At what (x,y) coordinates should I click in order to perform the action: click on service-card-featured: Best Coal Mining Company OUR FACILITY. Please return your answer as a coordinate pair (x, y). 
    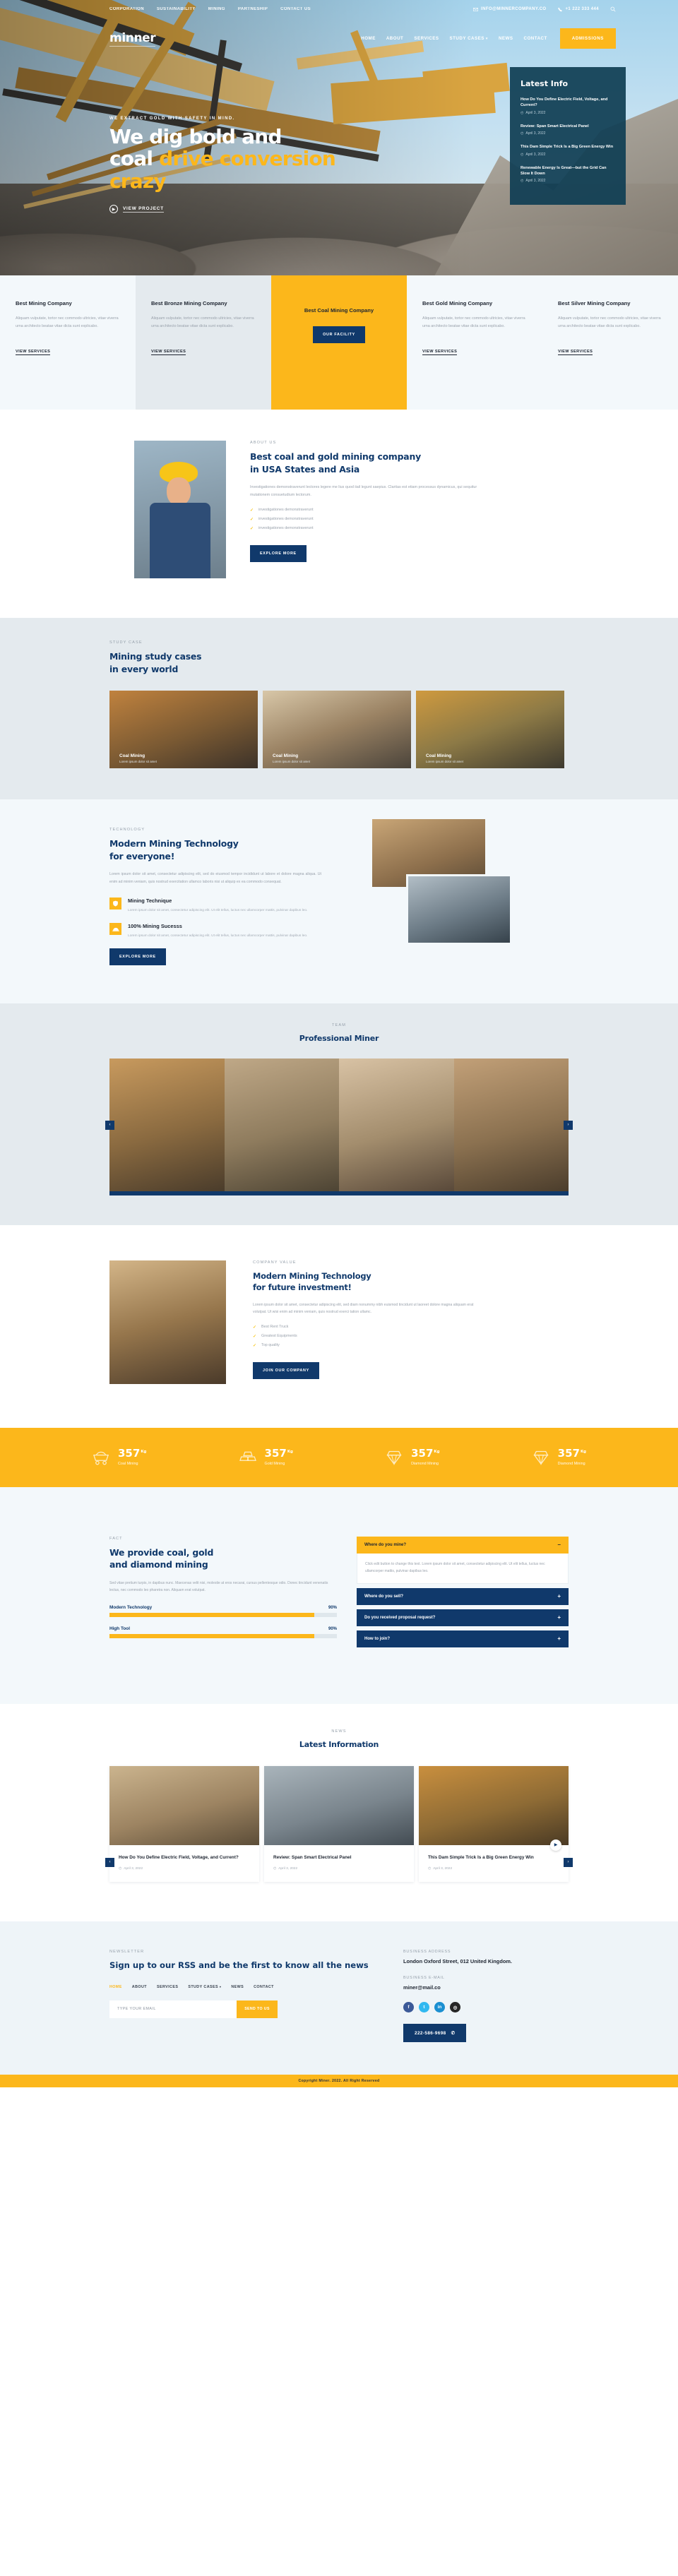
    Looking at the image, I should click on (339, 342).